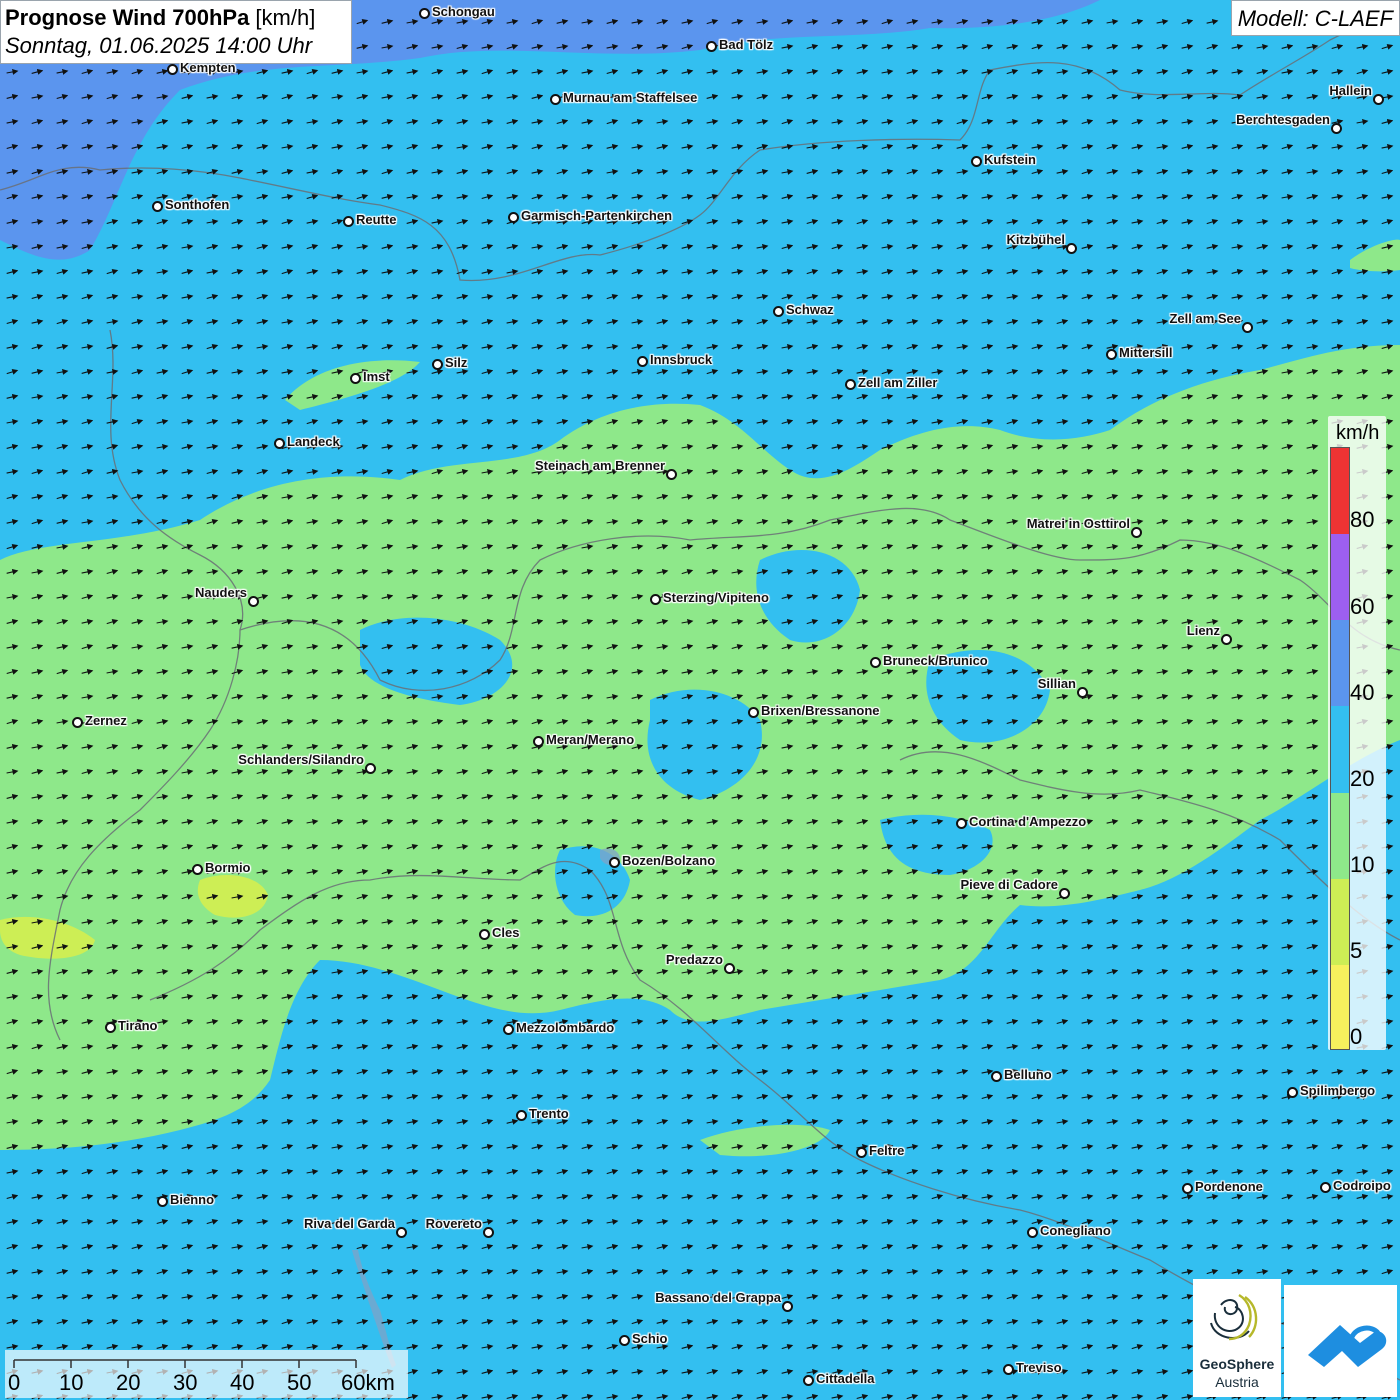 Image resolution: width=1400 pixels, height=1400 pixels. Describe the element at coordinates (456, 362) in the screenshot. I see `city-label: Silz` at that location.